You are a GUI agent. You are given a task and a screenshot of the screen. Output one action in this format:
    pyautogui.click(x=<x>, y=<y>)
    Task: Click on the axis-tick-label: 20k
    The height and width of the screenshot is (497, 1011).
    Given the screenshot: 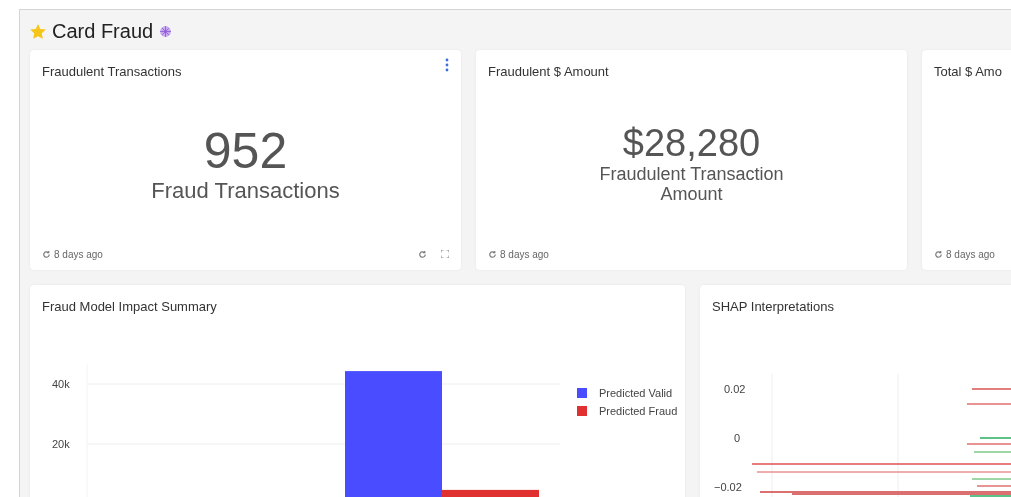 What is the action you would take?
    pyautogui.click(x=61, y=444)
    